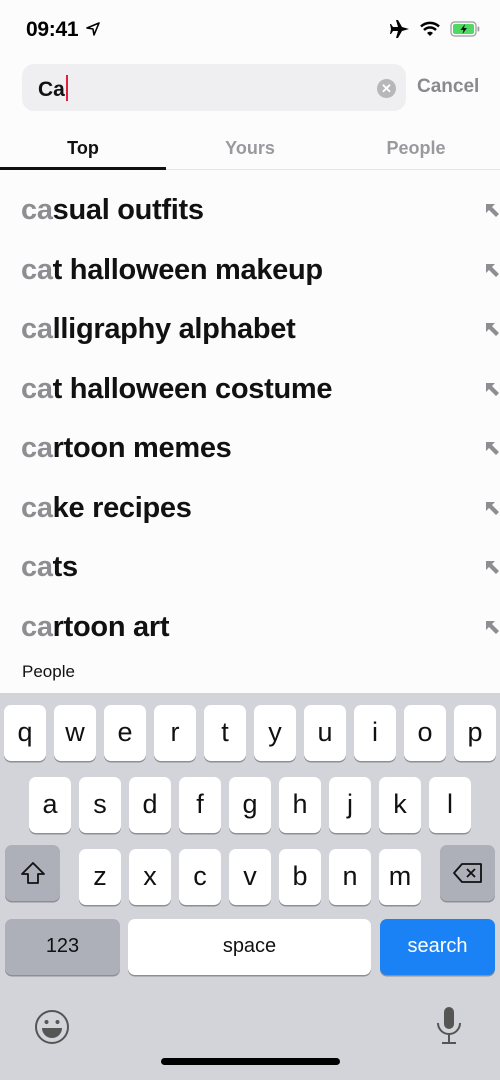 This screenshot has height=1080, width=500. Describe the element at coordinates (62, 947) in the screenshot. I see `numbers-key: 123` at that location.